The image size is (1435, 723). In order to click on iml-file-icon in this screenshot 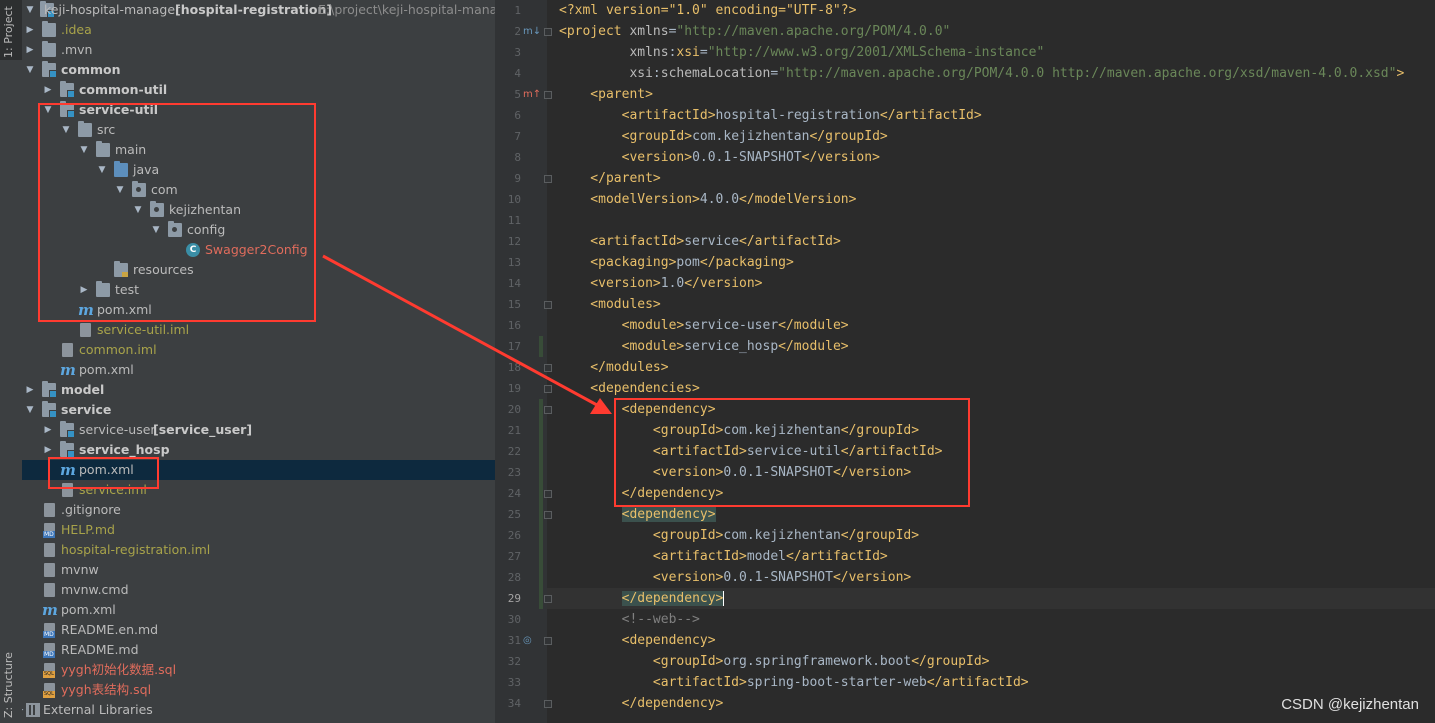, I will do `click(49, 550)`.